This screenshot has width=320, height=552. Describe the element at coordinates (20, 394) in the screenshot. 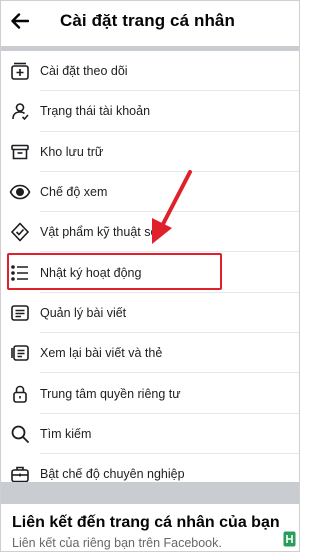

I see `privacy-lock-icon` at that location.